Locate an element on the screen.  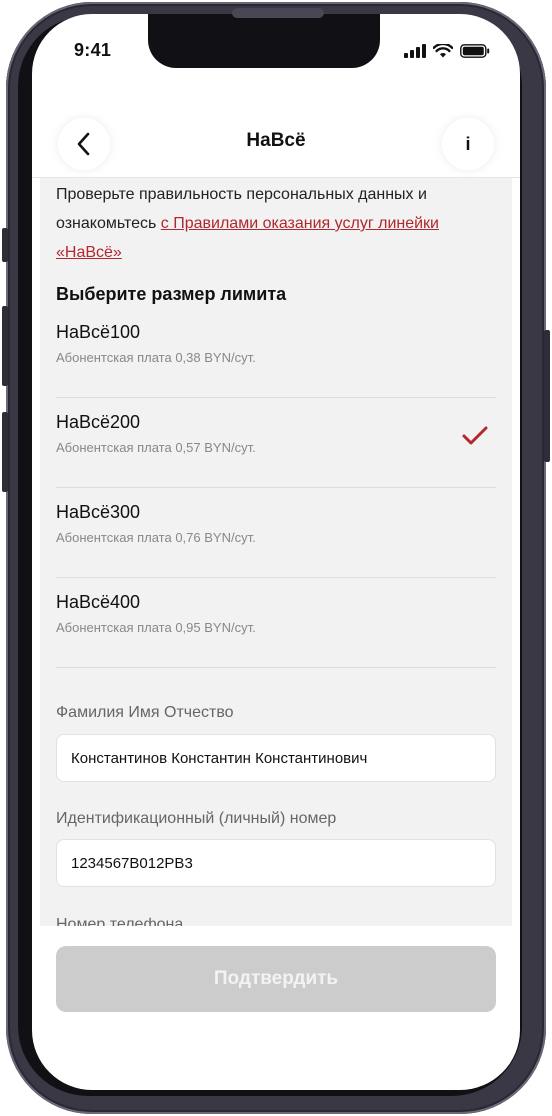
tariff-name: НаВсё200 is located at coordinates (98, 422).